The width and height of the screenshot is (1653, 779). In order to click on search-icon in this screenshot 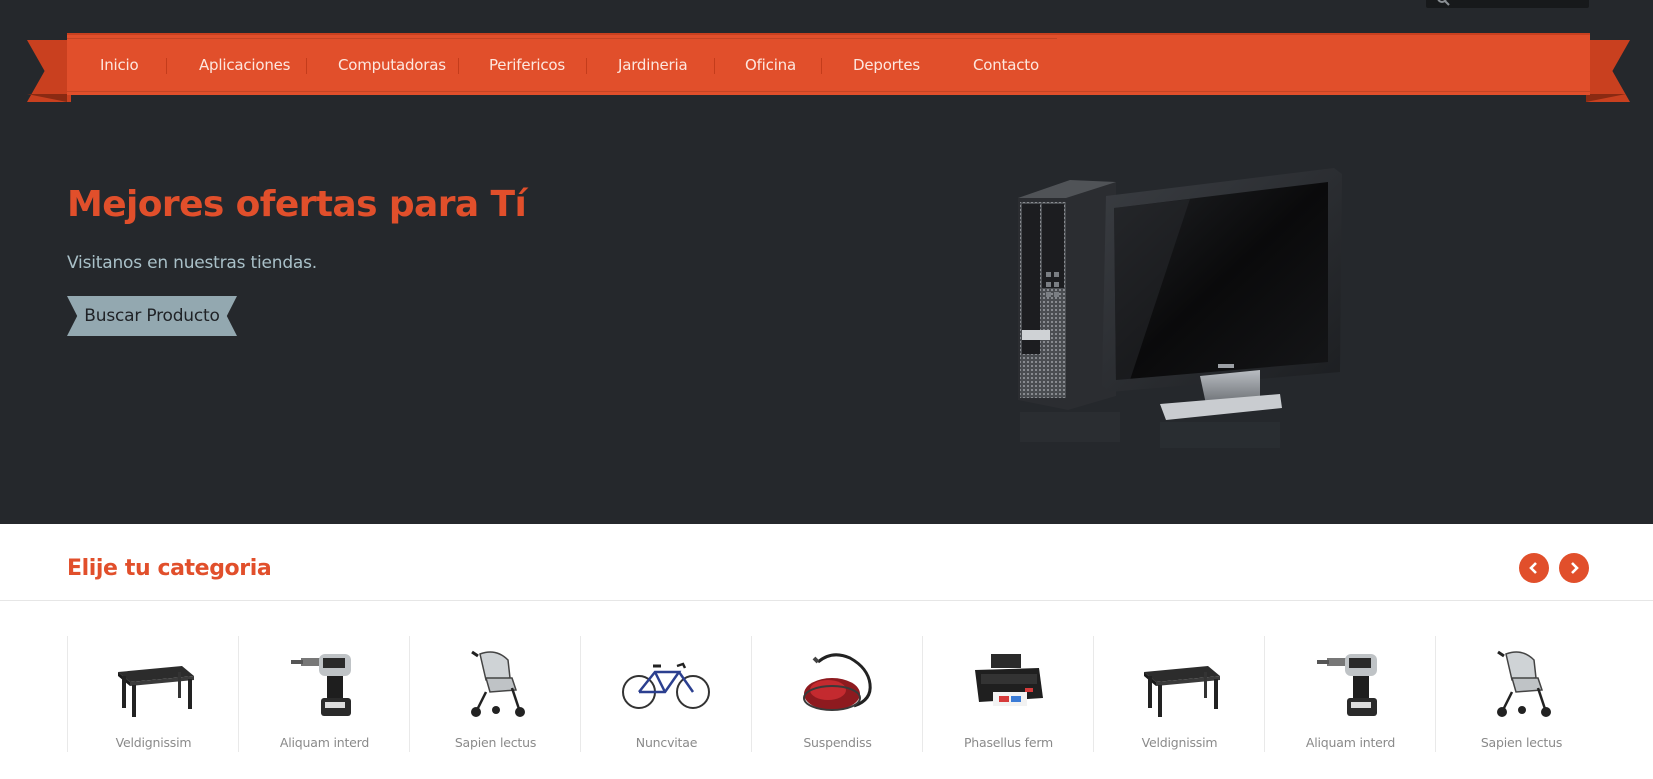, I will do `click(1443, 3)`.